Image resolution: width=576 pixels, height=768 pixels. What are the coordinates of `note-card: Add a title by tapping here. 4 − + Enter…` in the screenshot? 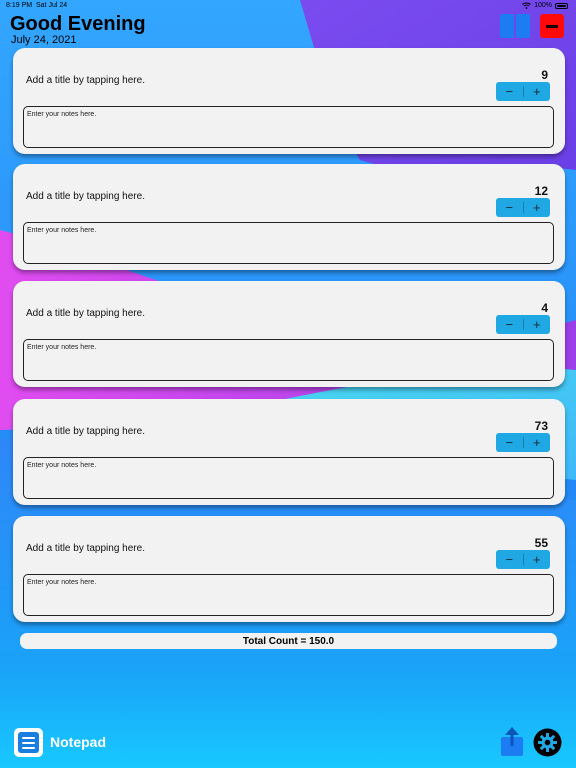 It's located at (289, 334).